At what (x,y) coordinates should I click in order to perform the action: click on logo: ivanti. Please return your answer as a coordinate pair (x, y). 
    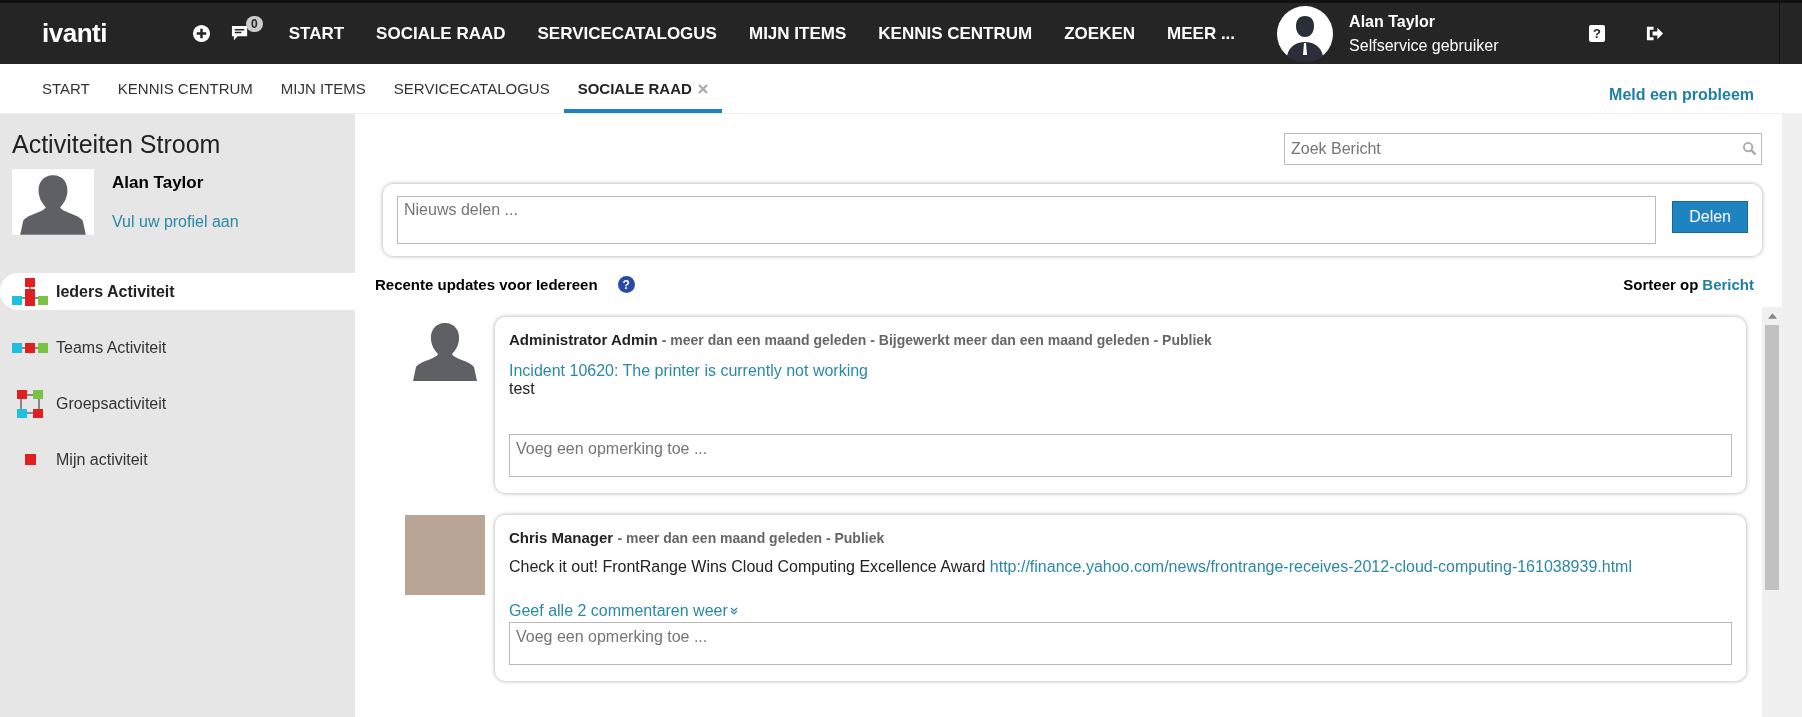
    Looking at the image, I should click on (117, 33).